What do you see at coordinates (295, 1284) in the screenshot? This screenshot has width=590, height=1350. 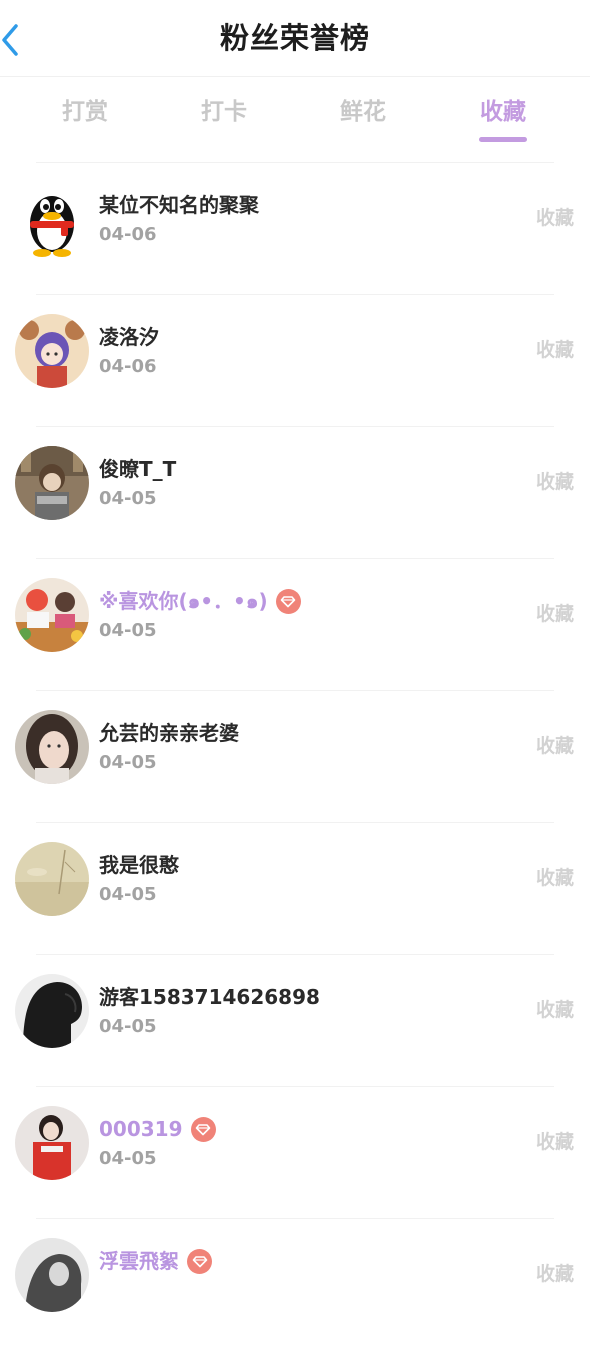 I see `list-item: 浮雲飛絮 收藏` at bounding box center [295, 1284].